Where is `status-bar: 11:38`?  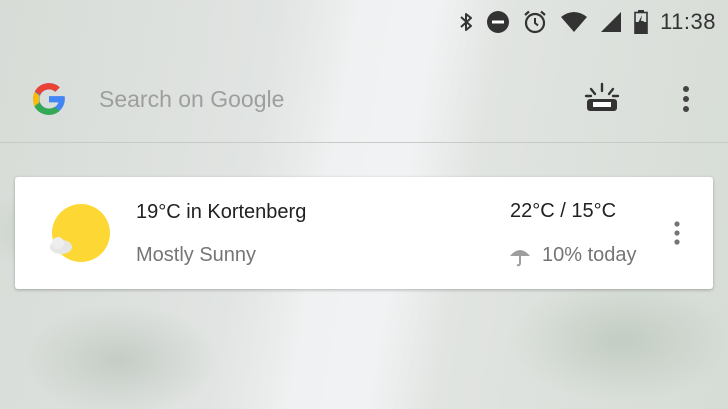
status-bar: 11:38 is located at coordinates (364, 22).